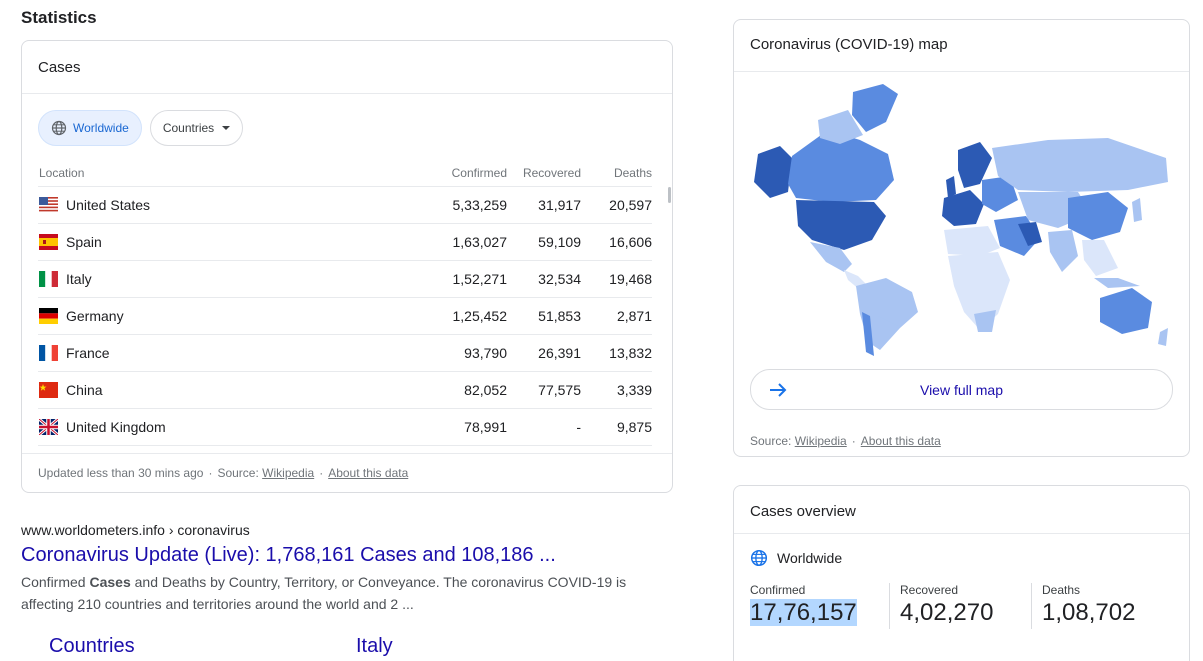  I want to click on table-row: Italy 1,52,271 32,534 19,468, so click(345, 279).